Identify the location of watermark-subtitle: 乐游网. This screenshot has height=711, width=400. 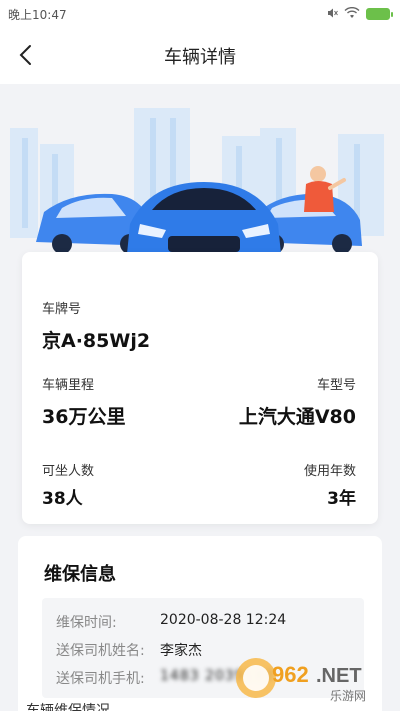
(348, 695).